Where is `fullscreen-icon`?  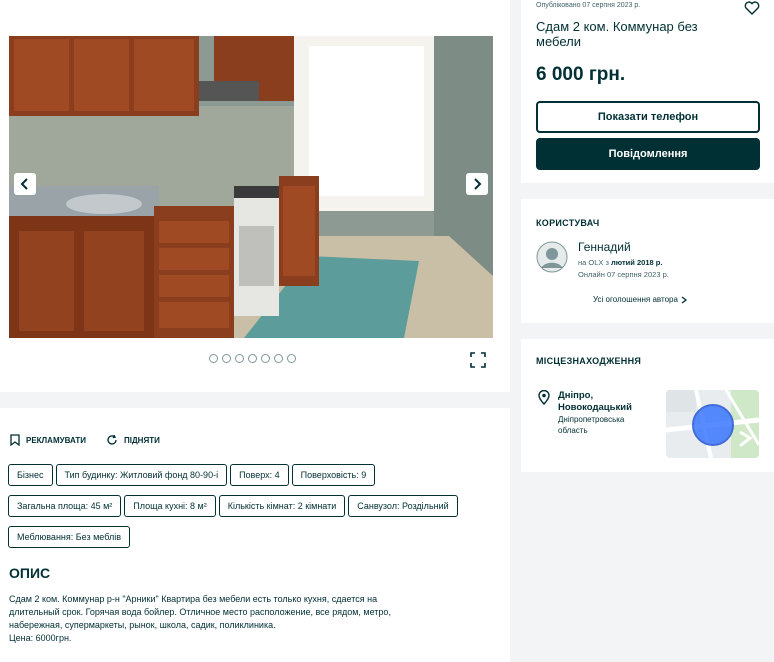 fullscreen-icon is located at coordinates (478, 360).